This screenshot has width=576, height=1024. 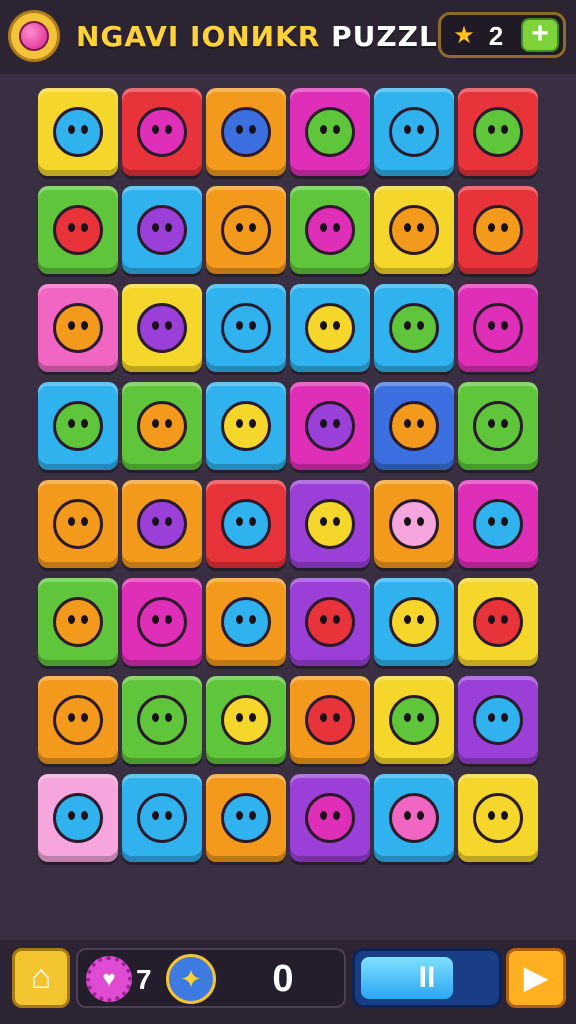 I want to click on gem-button, so click(x=34, y=36).